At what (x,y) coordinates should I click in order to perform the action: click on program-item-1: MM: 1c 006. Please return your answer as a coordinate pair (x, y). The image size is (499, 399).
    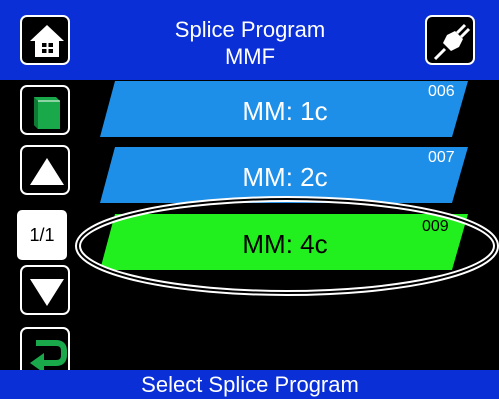
    Looking at the image, I should click on (285, 109).